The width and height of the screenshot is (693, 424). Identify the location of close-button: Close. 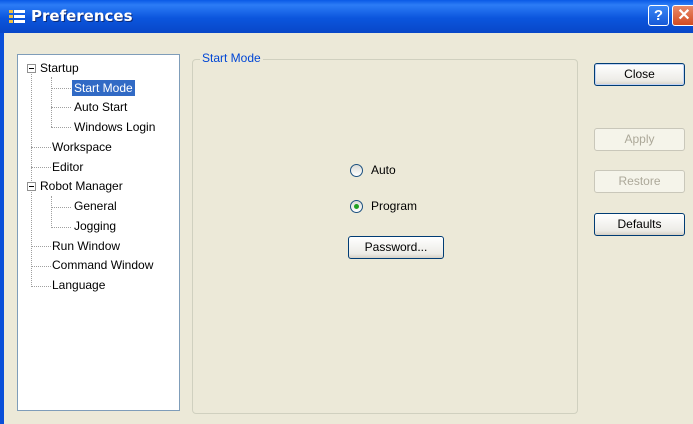
(639, 74).